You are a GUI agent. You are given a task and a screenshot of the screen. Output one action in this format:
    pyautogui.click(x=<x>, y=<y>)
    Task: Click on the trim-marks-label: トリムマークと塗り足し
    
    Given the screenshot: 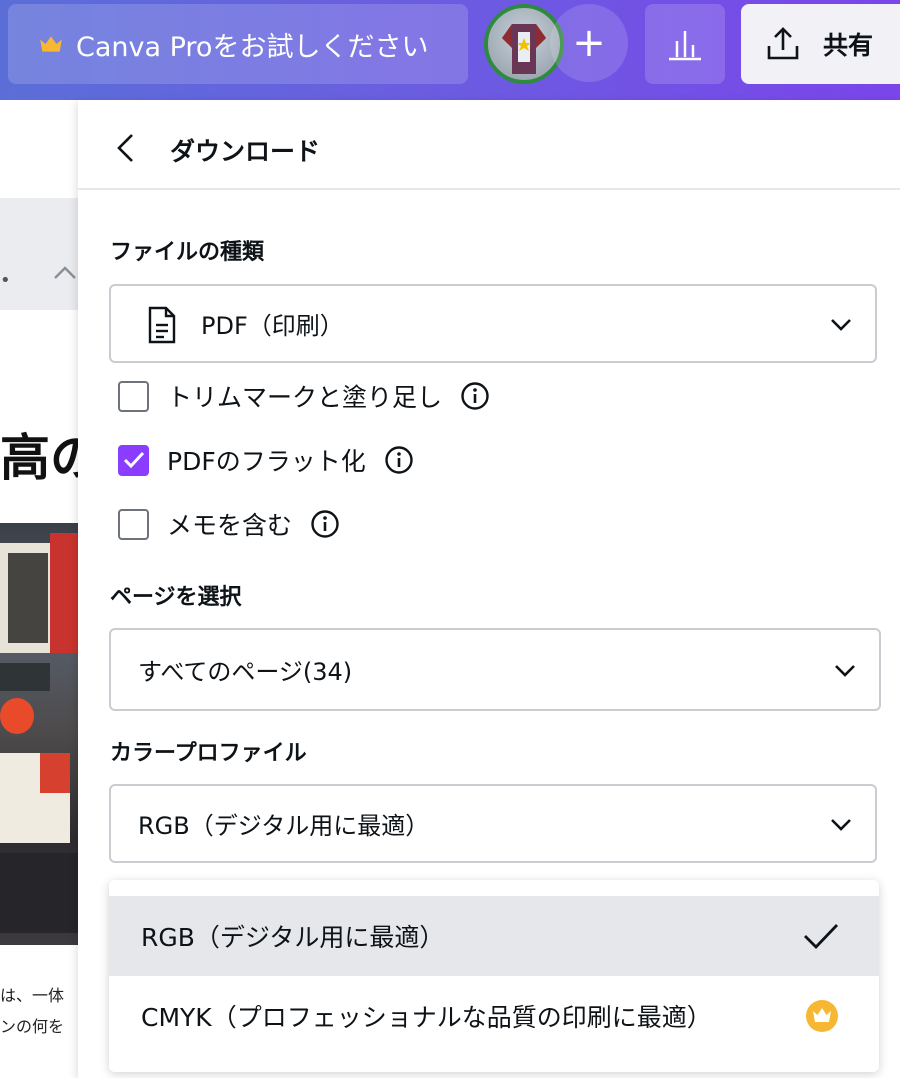 What is the action you would take?
    pyautogui.click(x=305, y=397)
    